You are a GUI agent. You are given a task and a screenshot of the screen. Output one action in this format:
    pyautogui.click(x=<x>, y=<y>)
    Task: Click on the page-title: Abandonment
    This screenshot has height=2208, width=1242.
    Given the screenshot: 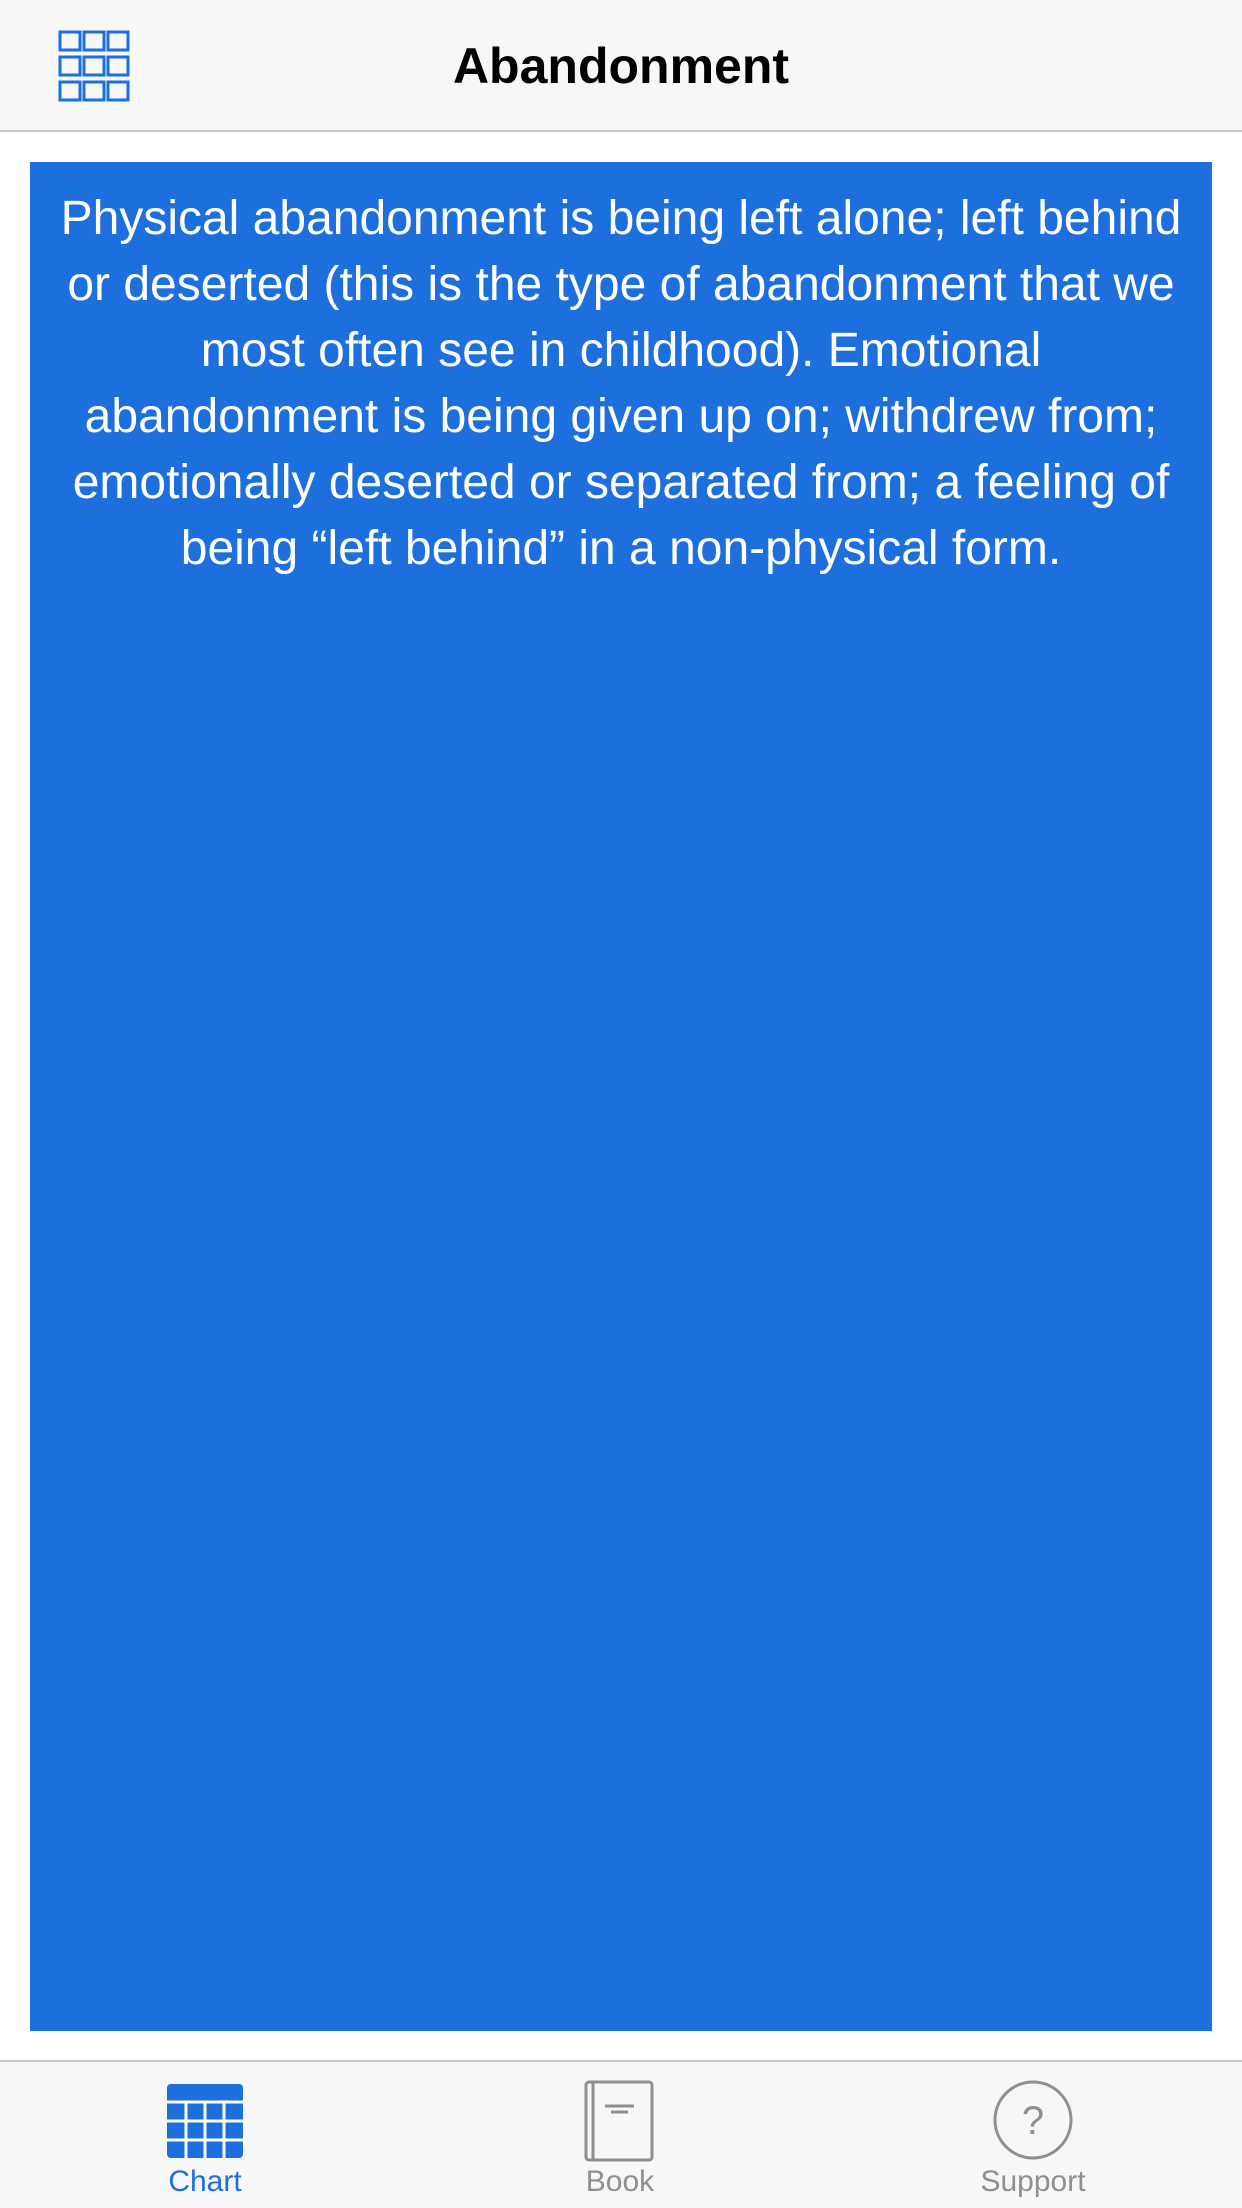 What is the action you would take?
    pyautogui.click(x=621, y=66)
    